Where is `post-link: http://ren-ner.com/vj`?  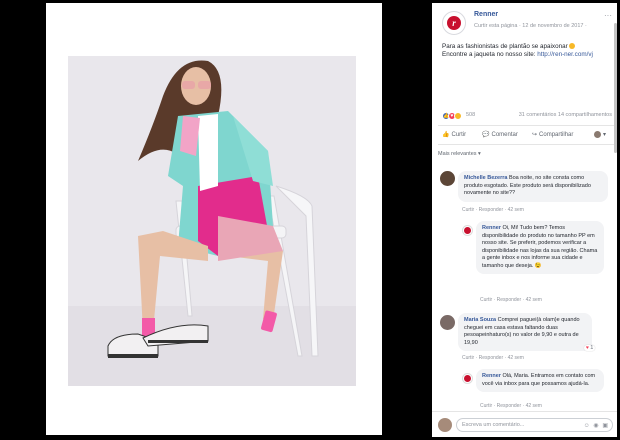
post-link: http://ren-ner.com/vj is located at coordinates (565, 54).